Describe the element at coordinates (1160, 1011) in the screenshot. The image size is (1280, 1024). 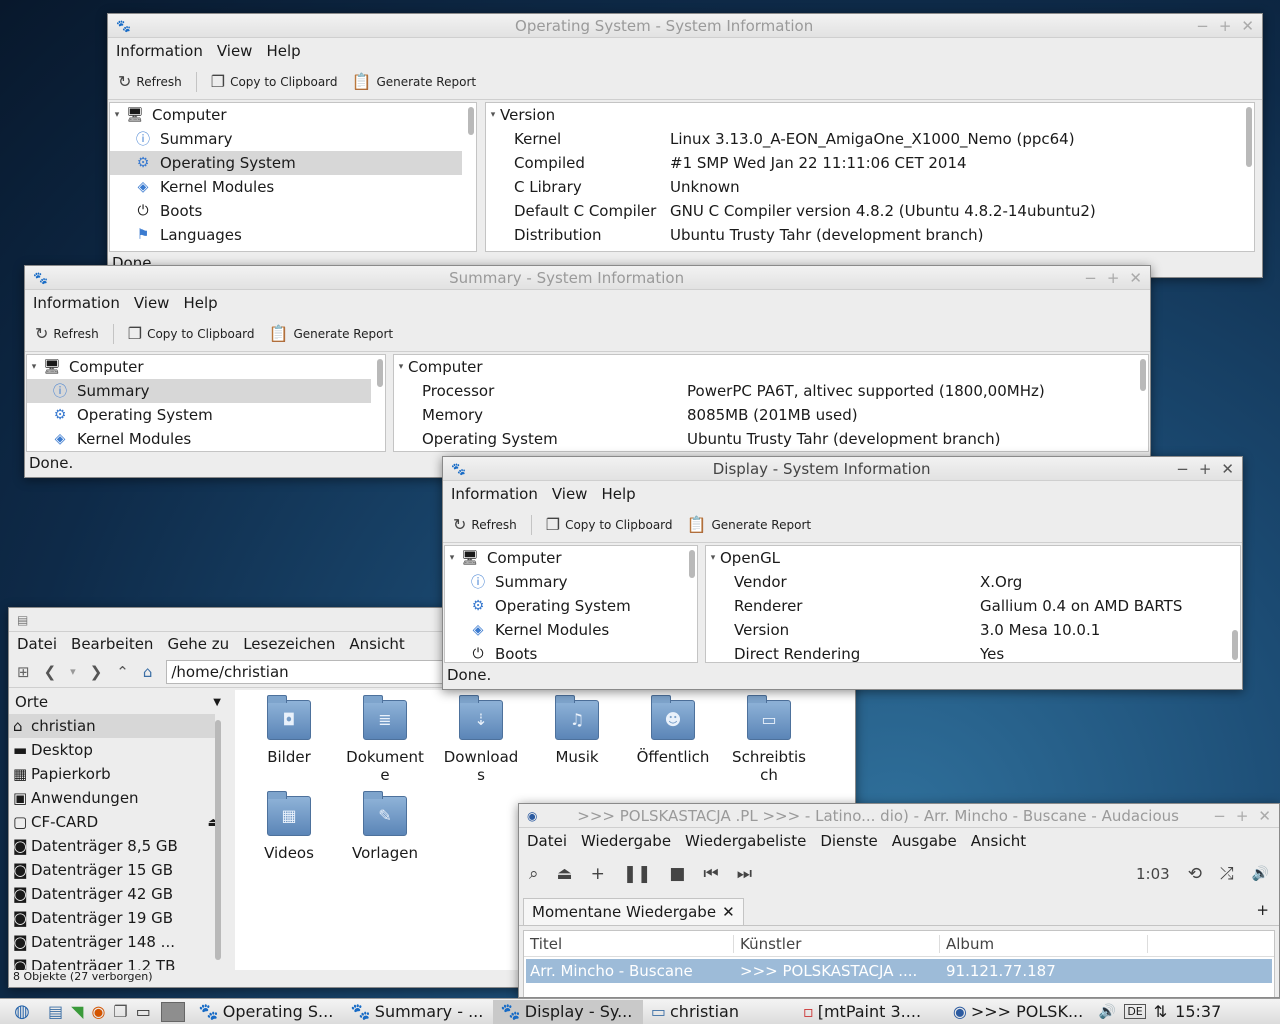
I see `network-icon: ⇅` at that location.